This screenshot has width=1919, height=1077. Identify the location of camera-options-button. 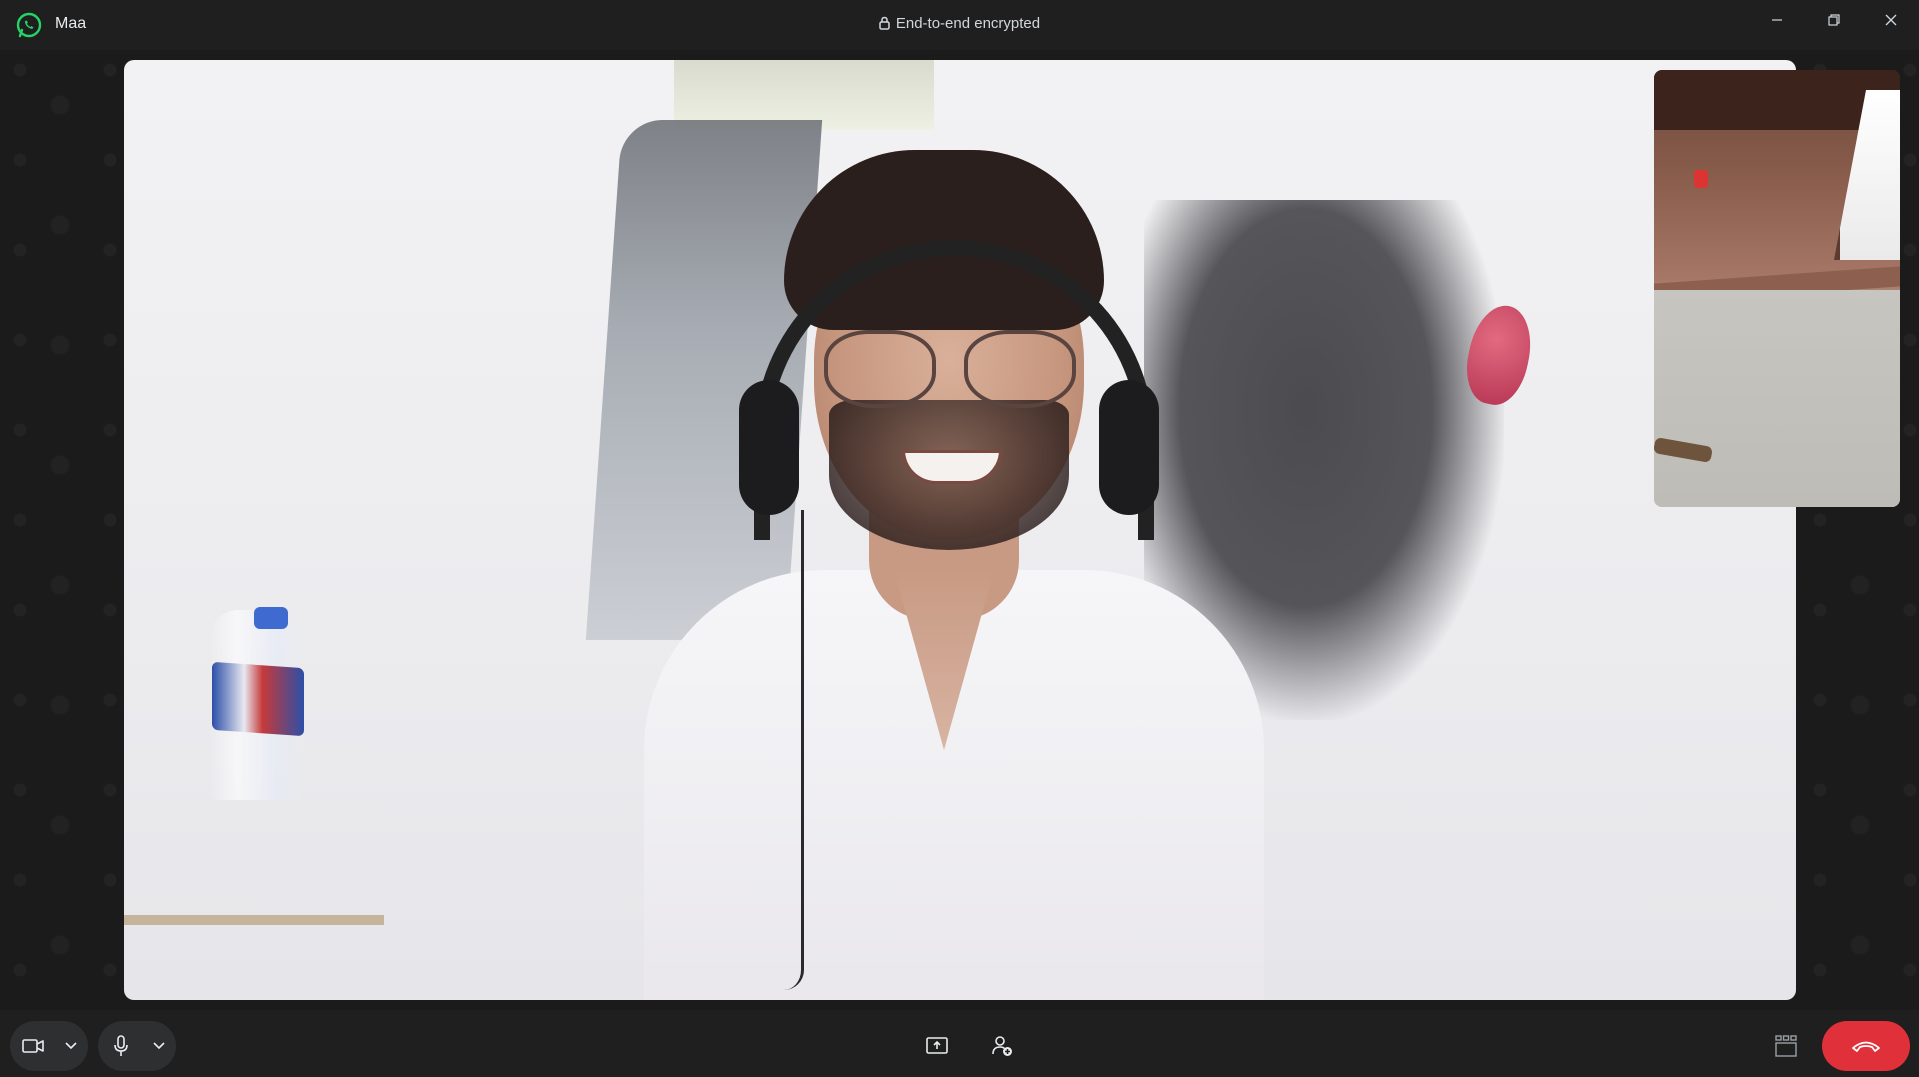
(71, 1046).